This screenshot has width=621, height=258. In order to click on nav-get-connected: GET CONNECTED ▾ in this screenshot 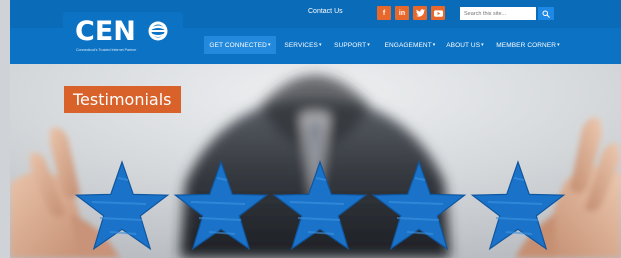, I will do `click(240, 45)`.